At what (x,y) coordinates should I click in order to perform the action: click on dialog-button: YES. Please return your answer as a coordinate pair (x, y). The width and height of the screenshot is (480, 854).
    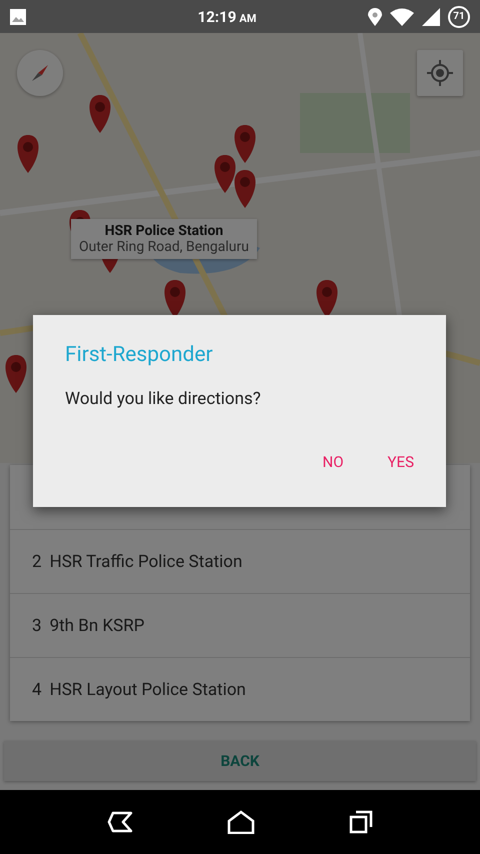
    Looking at the image, I should click on (401, 462).